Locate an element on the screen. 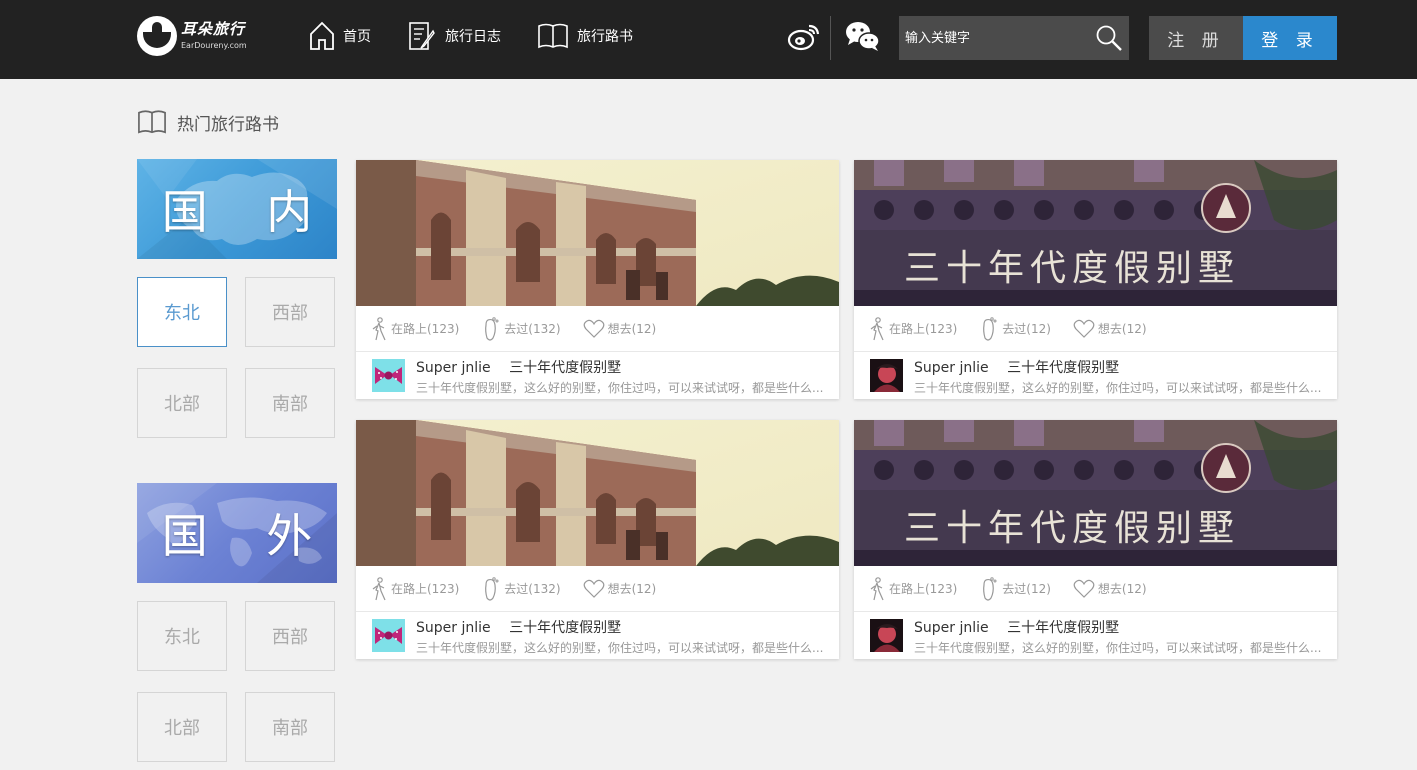 This screenshot has height=770, width=1417. domestic-banner: 国 内 is located at coordinates (237, 209).